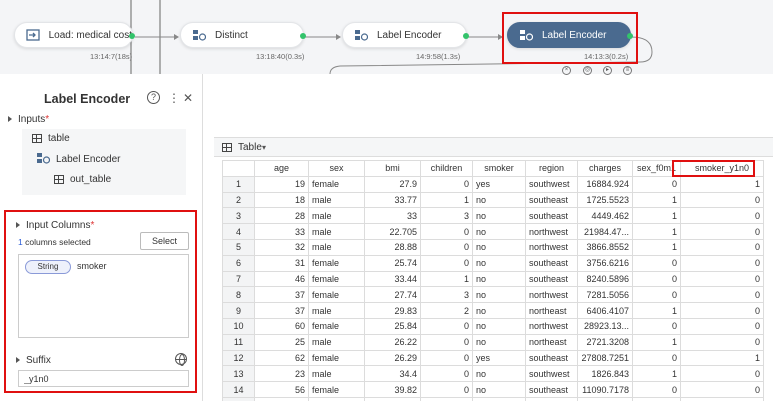 Image resolution: width=773 pixels, height=401 pixels. Describe the element at coordinates (551, 168) in the screenshot. I see `column-header: region` at that location.